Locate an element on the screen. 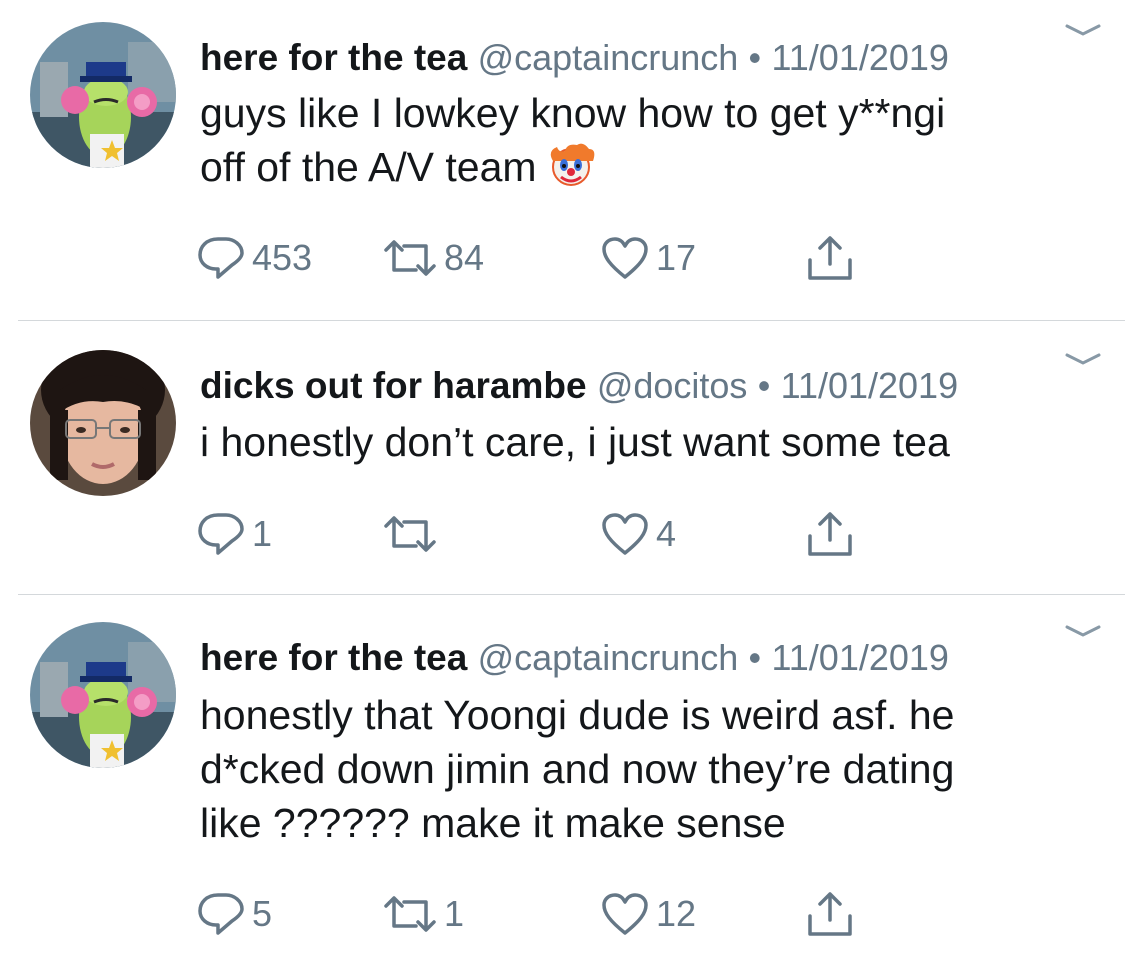  tweet-text-line: off of the A/V team is located at coordinates (640, 171).